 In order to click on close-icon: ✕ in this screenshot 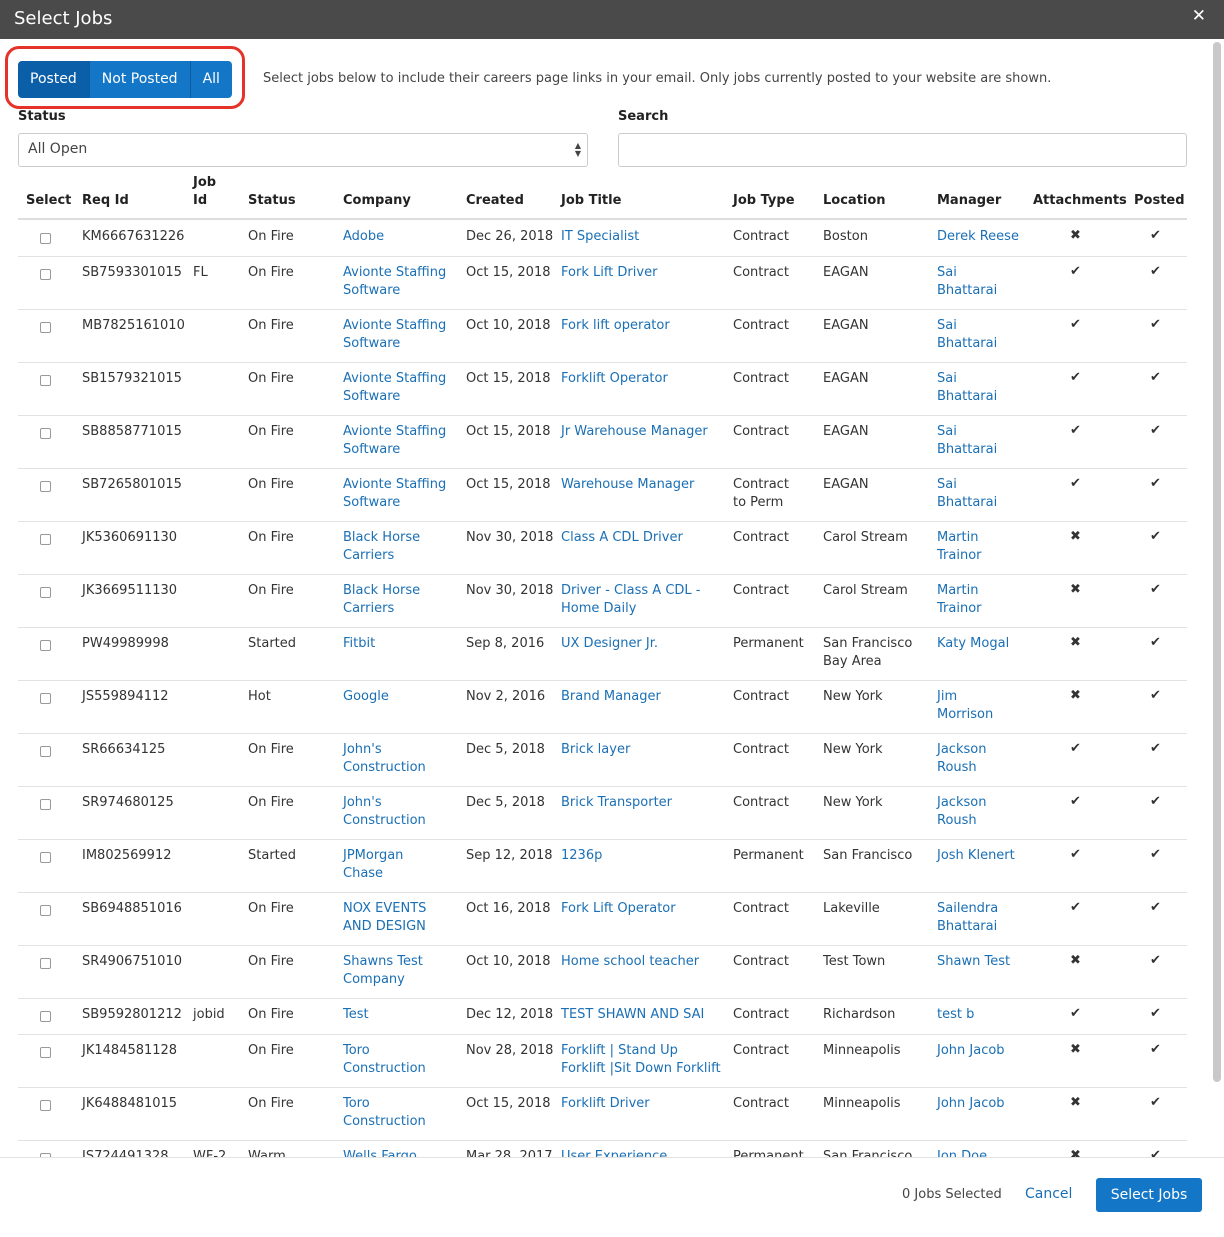, I will do `click(1199, 16)`.